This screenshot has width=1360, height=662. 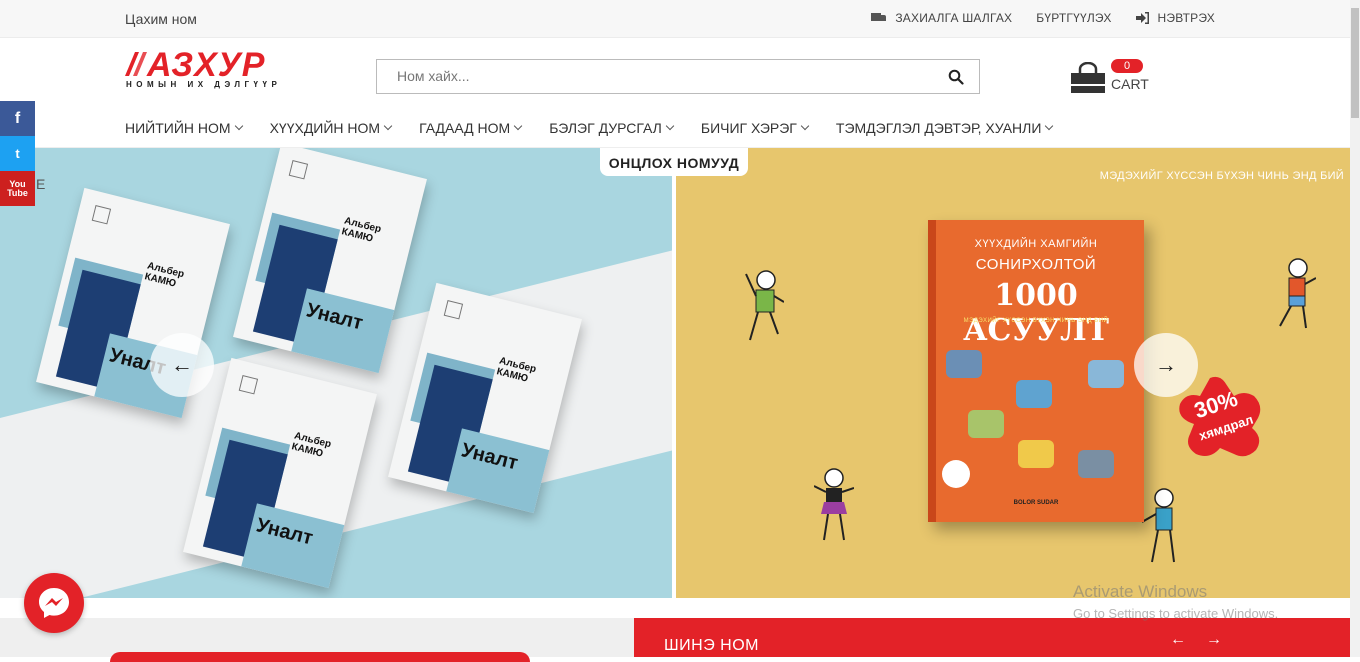 I want to click on twitter-button: t, so click(x=17, y=153).